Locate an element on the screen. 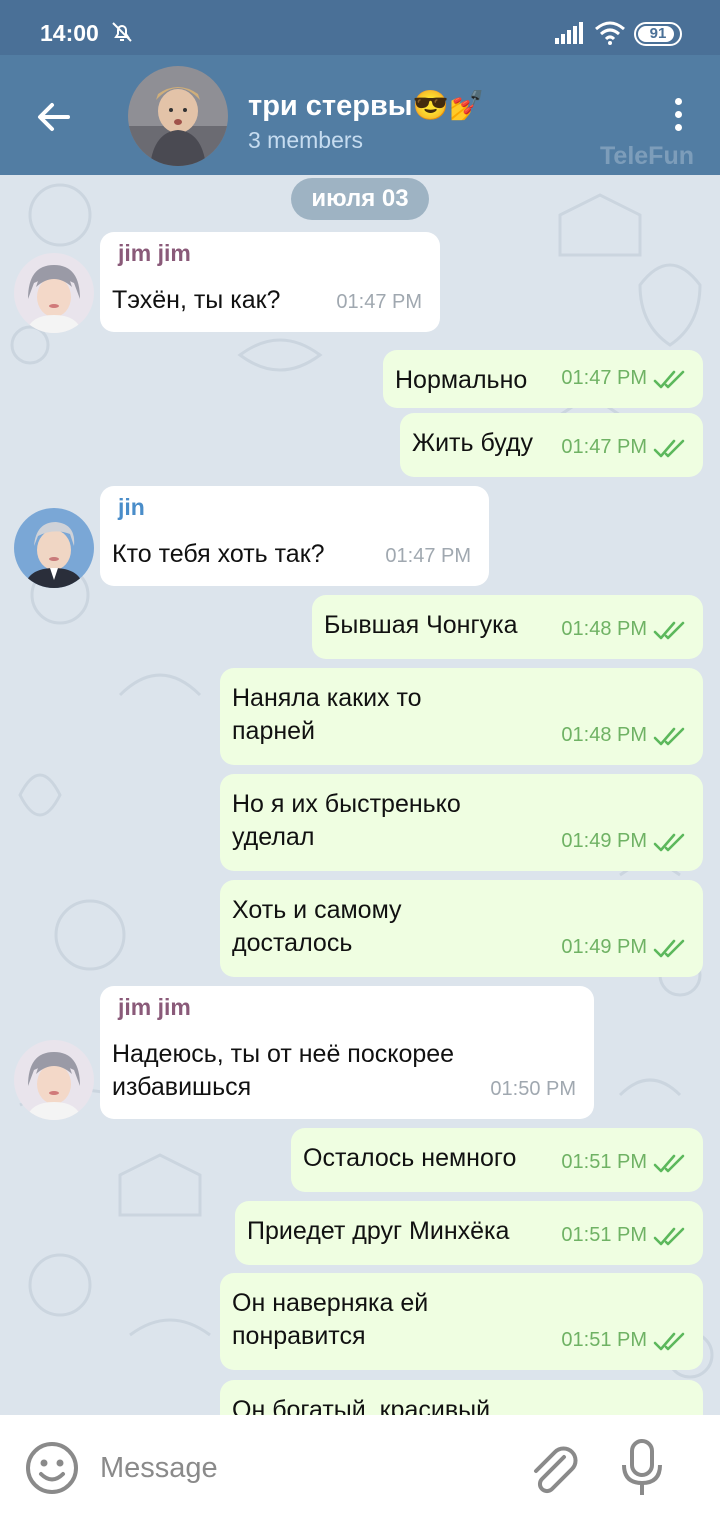  message-text: Жить буду is located at coordinates (472, 443).